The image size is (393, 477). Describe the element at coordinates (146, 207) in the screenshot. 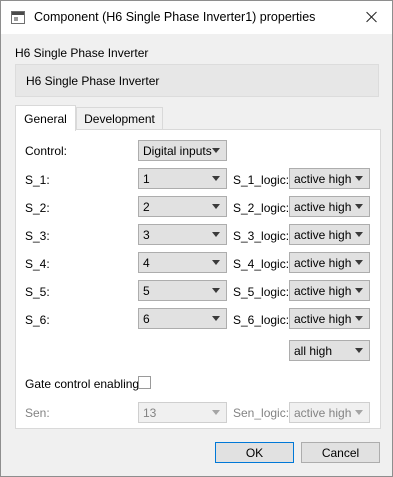

I see `s2-value: 2` at that location.